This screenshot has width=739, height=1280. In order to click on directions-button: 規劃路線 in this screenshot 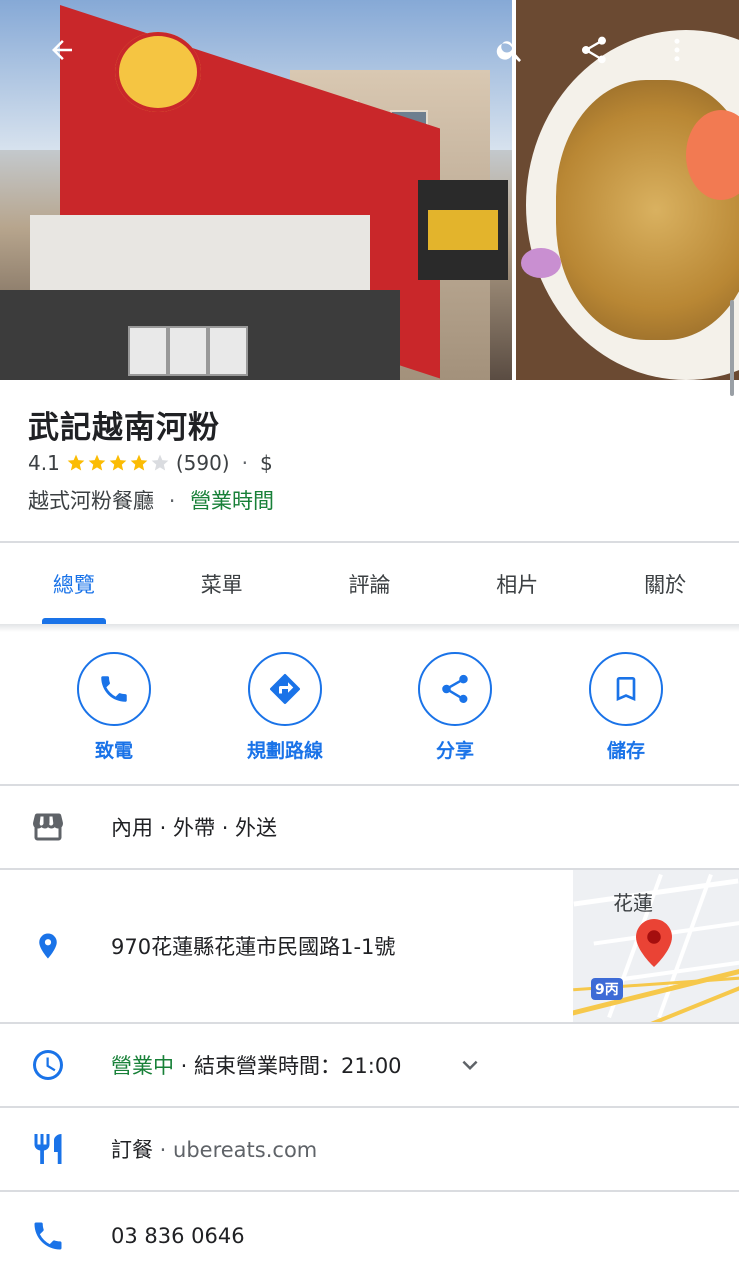, I will do `click(285, 707)`.